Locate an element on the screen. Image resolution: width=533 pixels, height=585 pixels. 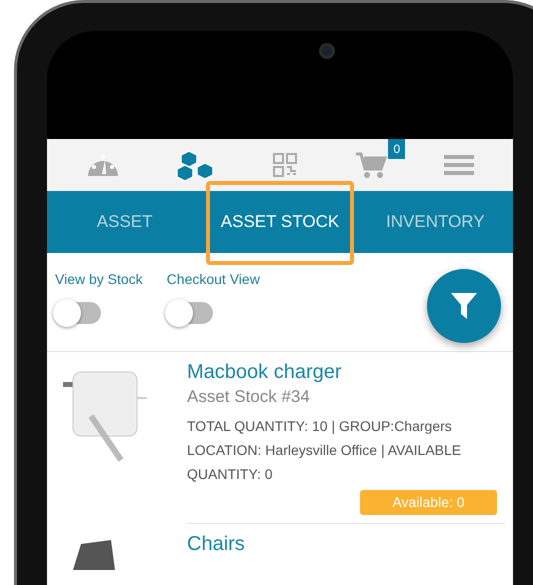
filter-icon is located at coordinates (464, 306).